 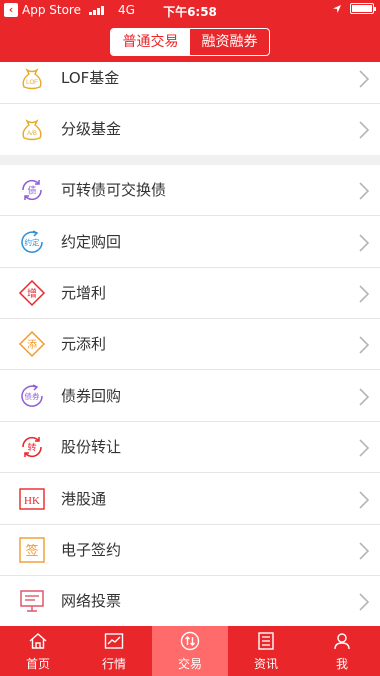 I want to click on news-icon, so click(x=266, y=641).